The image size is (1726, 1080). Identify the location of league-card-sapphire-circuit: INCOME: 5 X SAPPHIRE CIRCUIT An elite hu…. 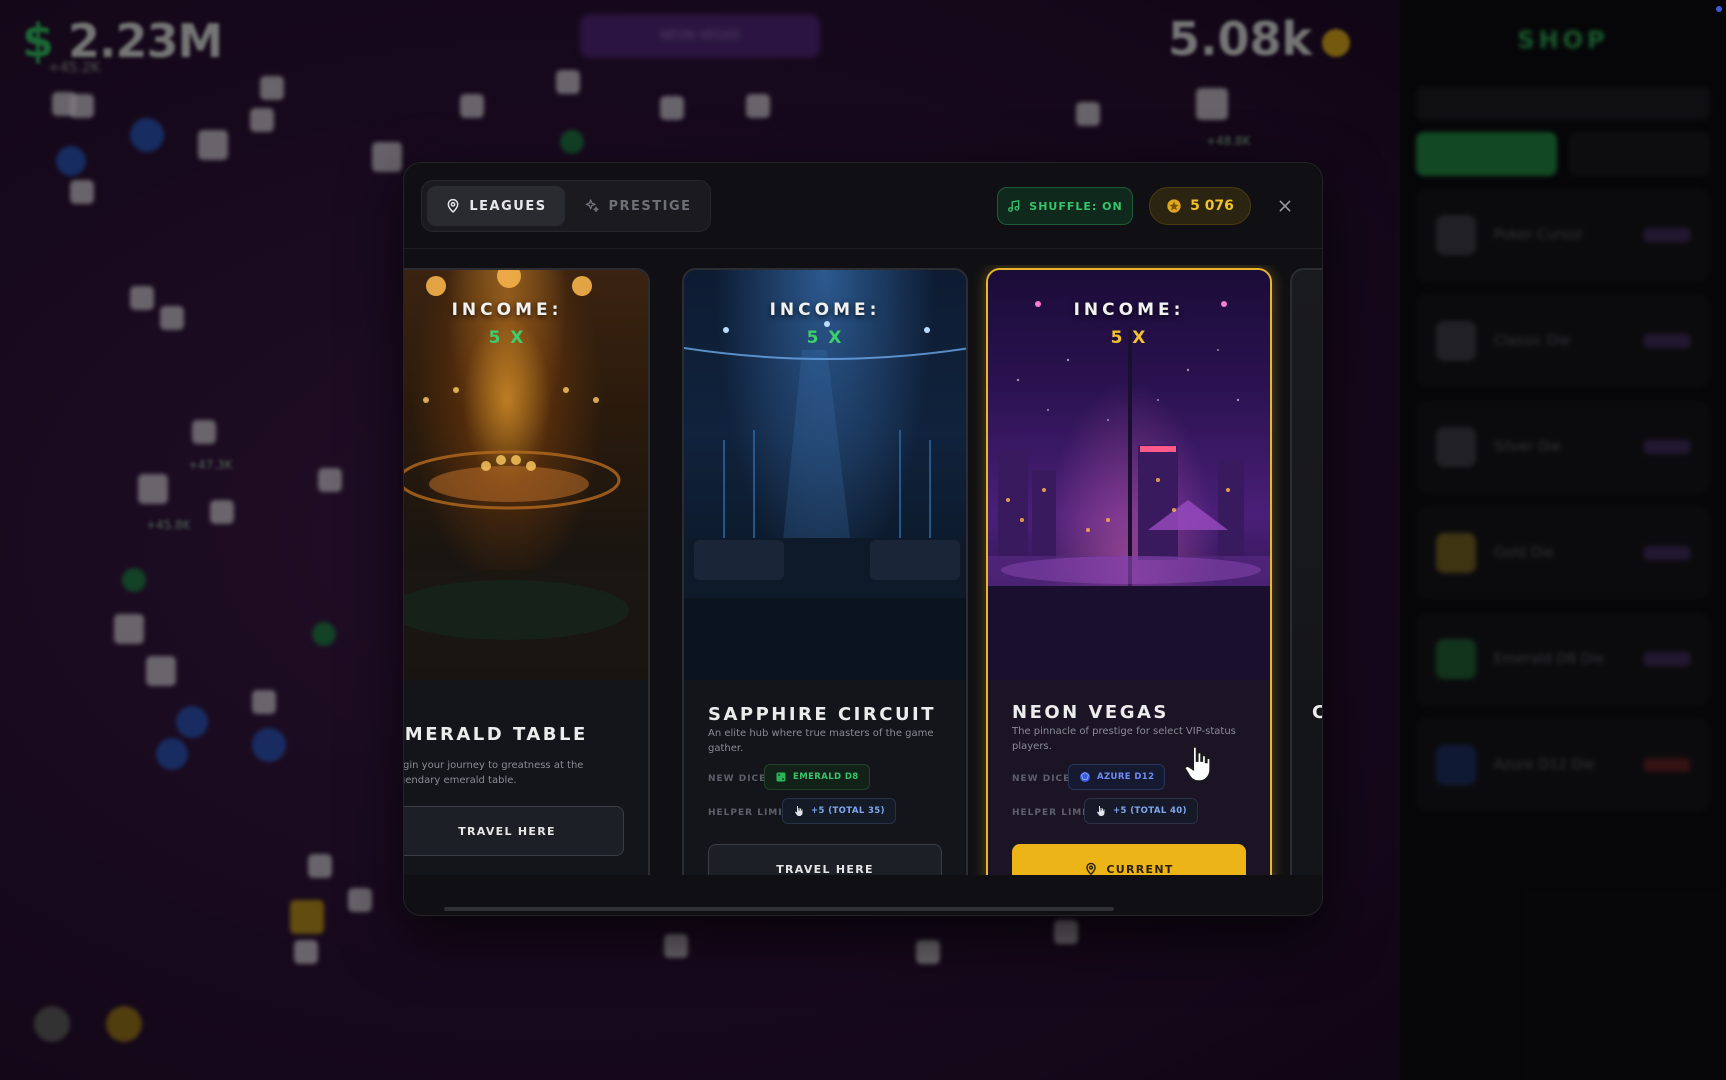
(825, 571).